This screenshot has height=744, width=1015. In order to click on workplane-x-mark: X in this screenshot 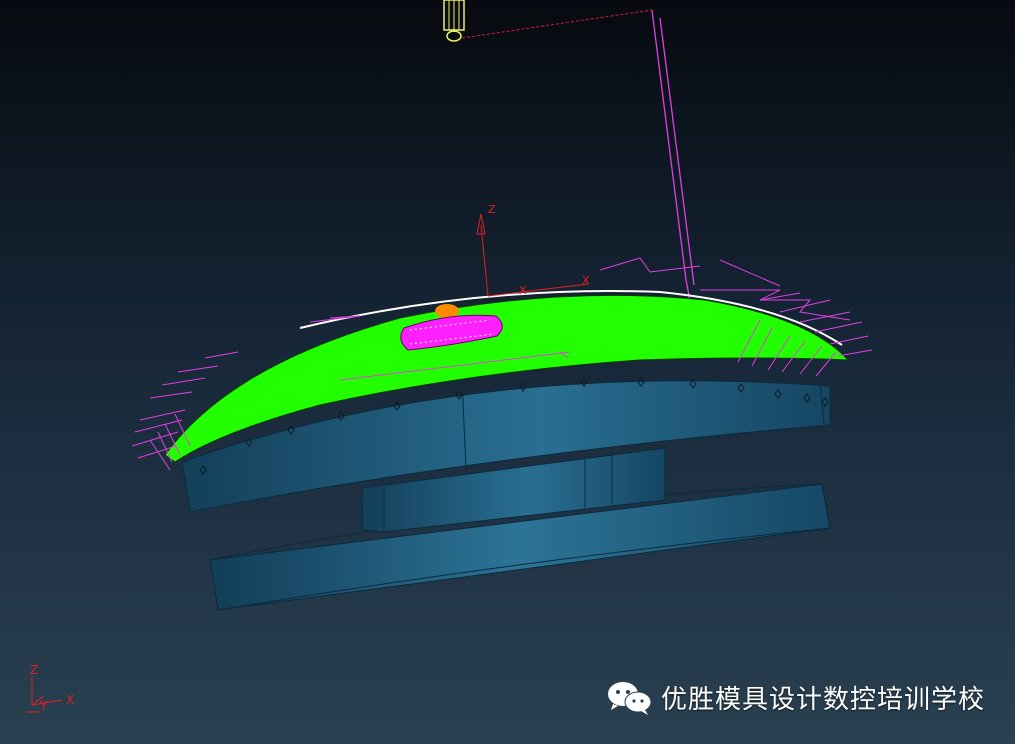, I will do `click(523, 290)`.